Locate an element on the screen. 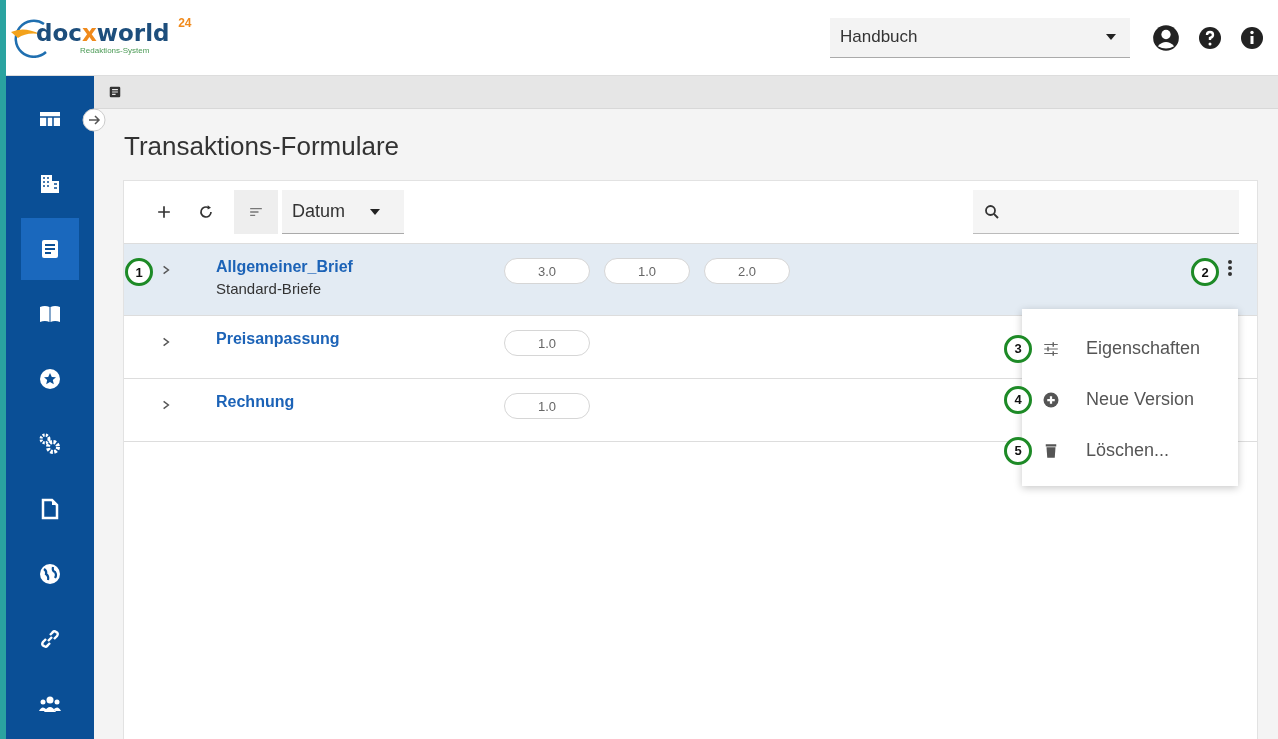  document-icon is located at coordinates (115, 92).